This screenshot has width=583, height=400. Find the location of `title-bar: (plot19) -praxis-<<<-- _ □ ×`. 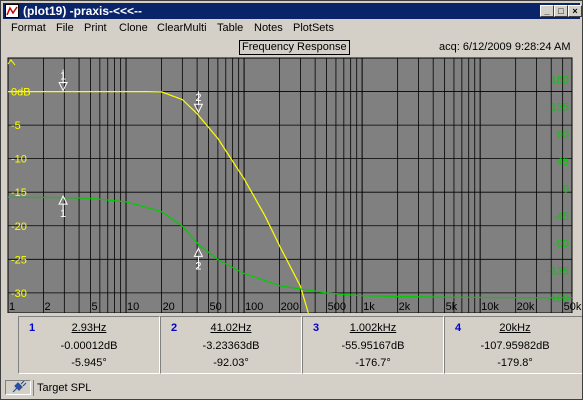

title-bar: (plot19) -praxis-<<<-- _ □ × is located at coordinates (292, 11).